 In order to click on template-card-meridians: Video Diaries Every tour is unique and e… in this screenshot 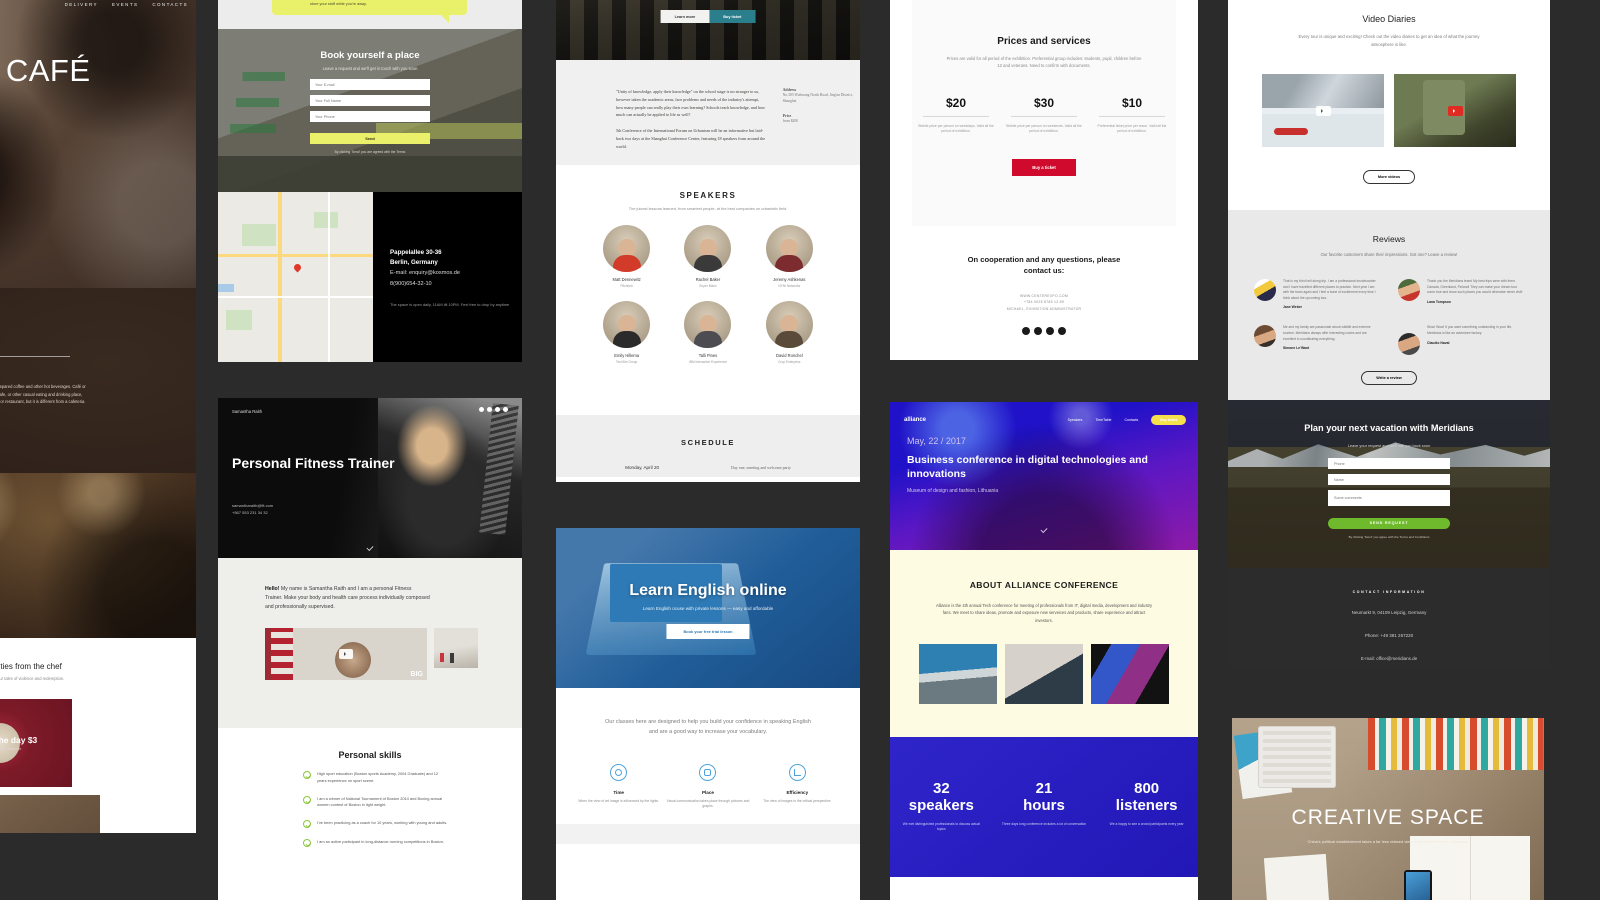, I will do `click(1389, 334)`.